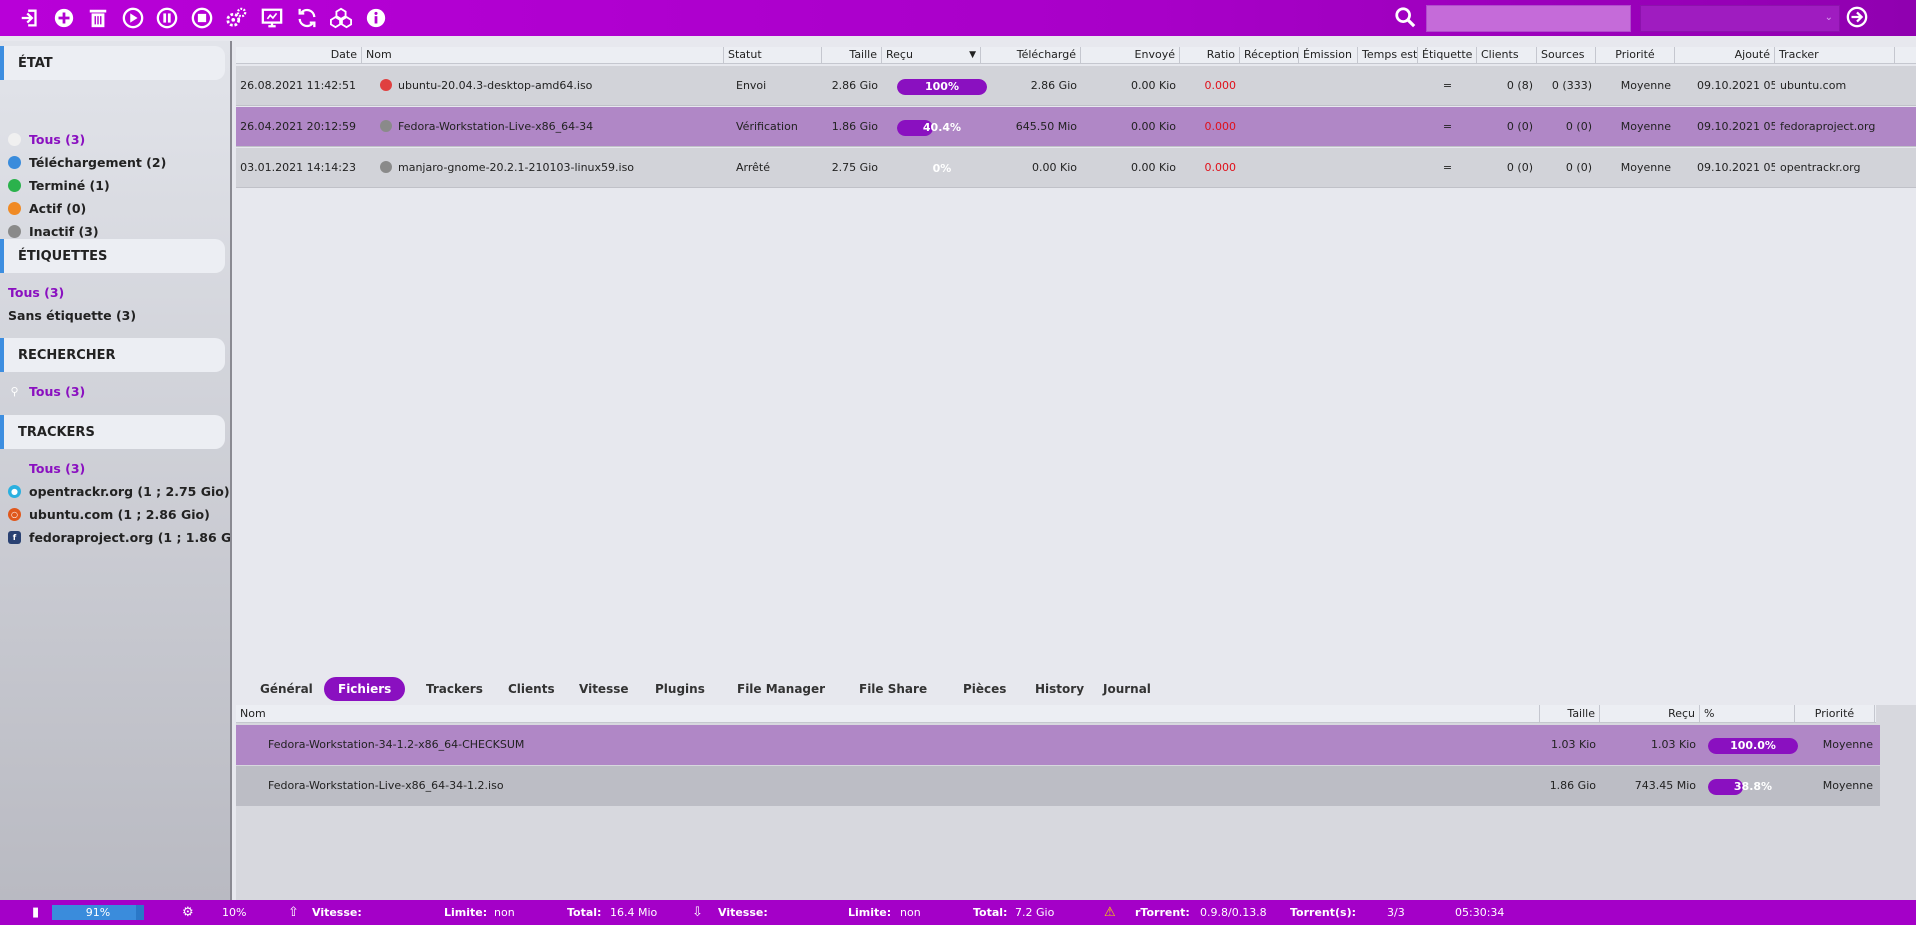 The width and height of the screenshot is (1916, 925). What do you see at coordinates (36, 912) in the screenshot?
I see `disk-icon: ▮` at bounding box center [36, 912].